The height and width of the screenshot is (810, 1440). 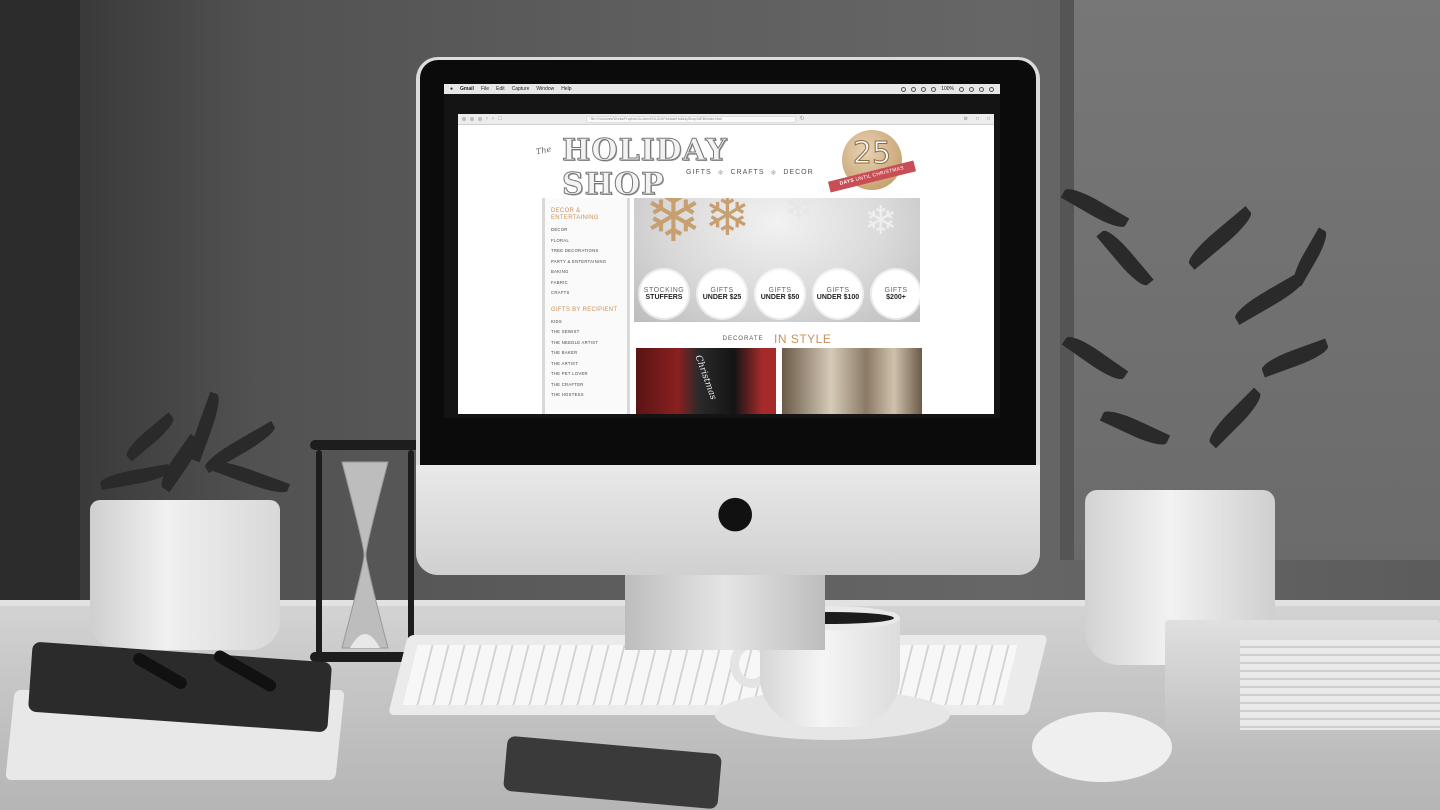 What do you see at coordinates (961, 89) in the screenshot?
I see `battery-icon` at bounding box center [961, 89].